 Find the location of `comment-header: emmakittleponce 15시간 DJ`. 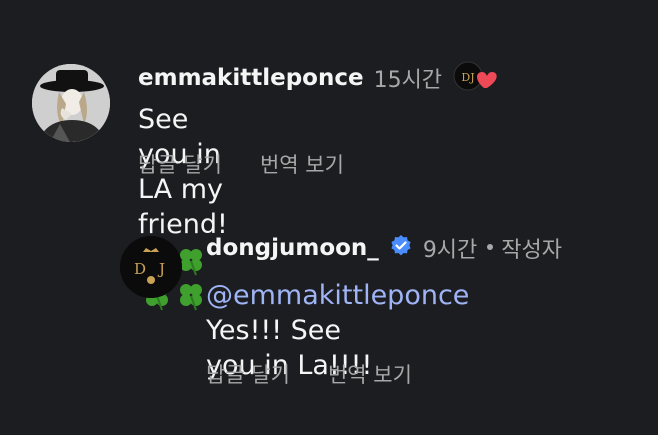

comment-header: emmakittleponce 15시간 DJ is located at coordinates (318, 78).